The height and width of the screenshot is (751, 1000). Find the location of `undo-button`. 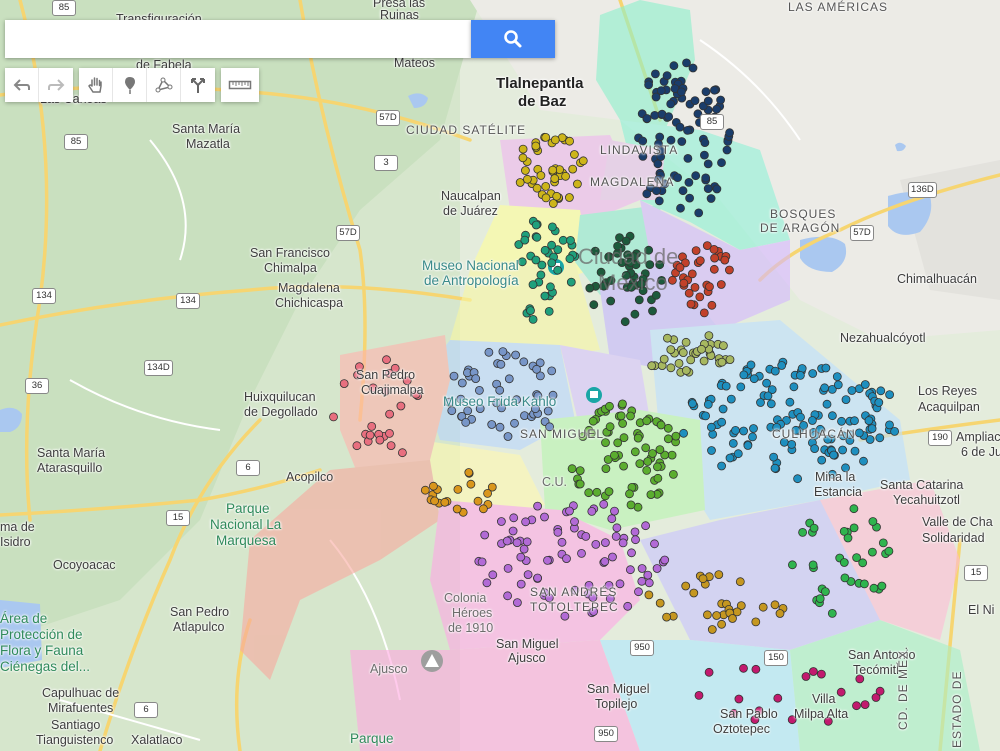

undo-button is located at coordinates (22, 85).